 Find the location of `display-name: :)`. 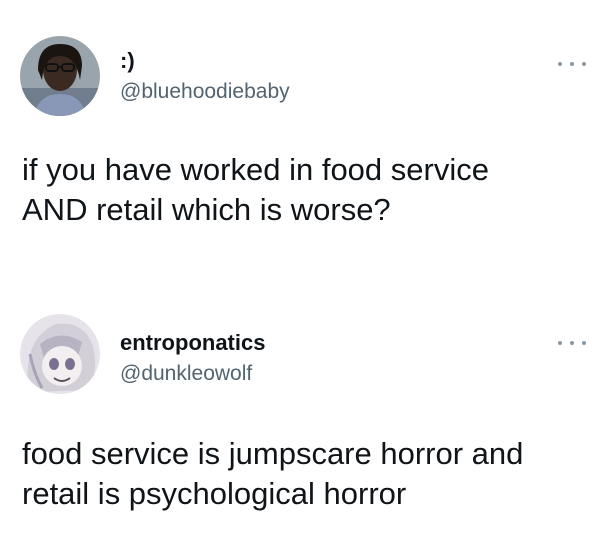

display-name: :) is located at coordinates (127, 61).